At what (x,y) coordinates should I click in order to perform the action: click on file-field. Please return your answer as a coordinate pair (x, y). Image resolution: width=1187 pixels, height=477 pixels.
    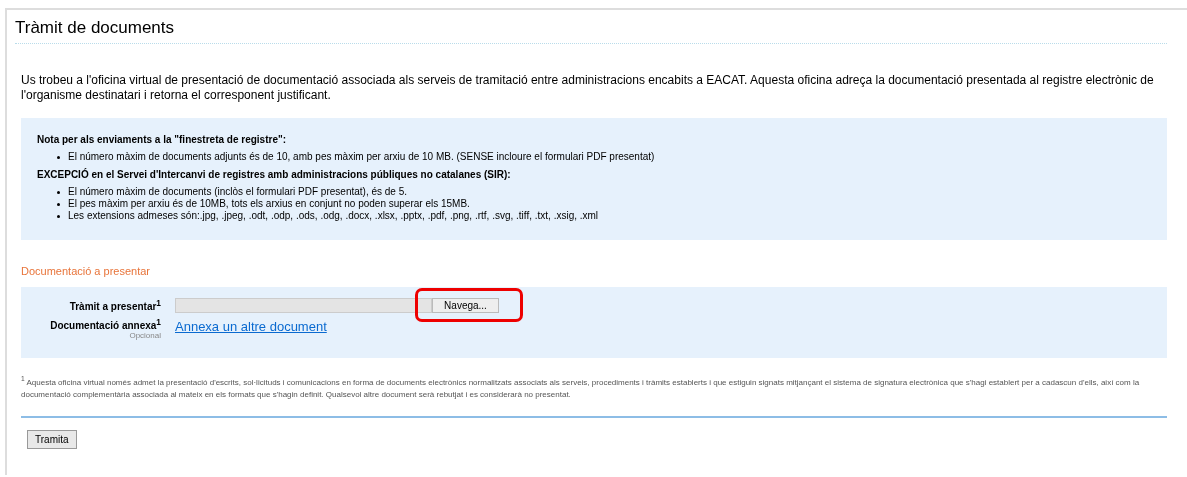
    Looking at the image, I should click on (303, 305).